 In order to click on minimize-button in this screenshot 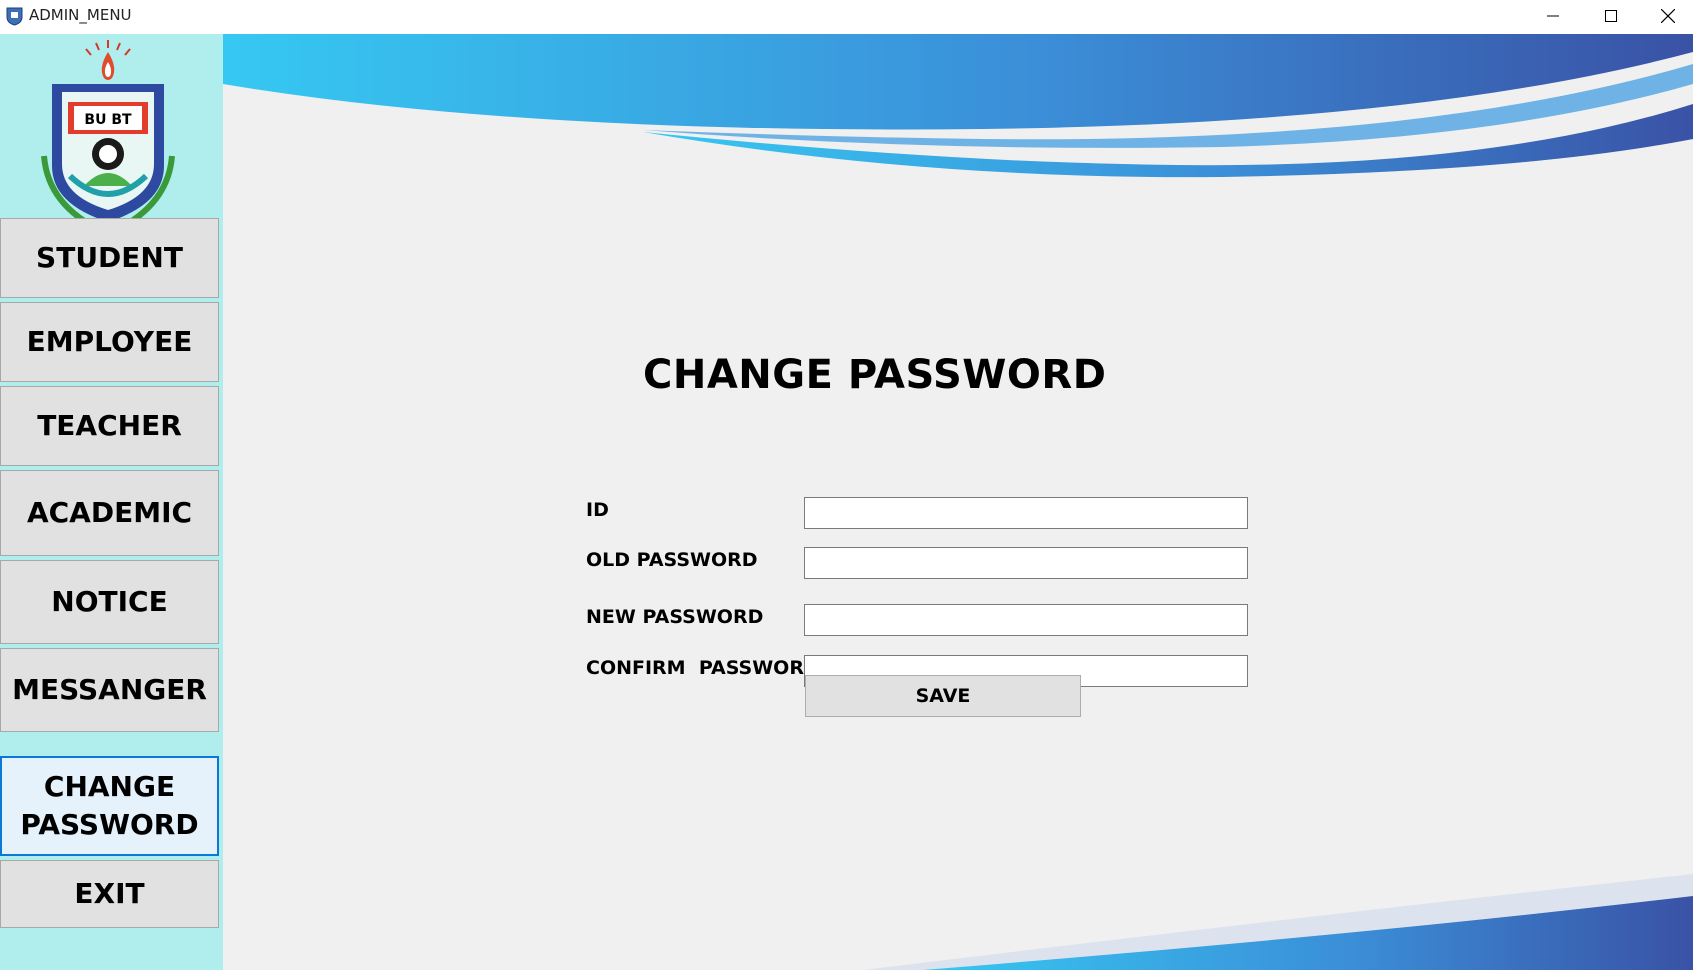, I will do `click(1553, 16)`.